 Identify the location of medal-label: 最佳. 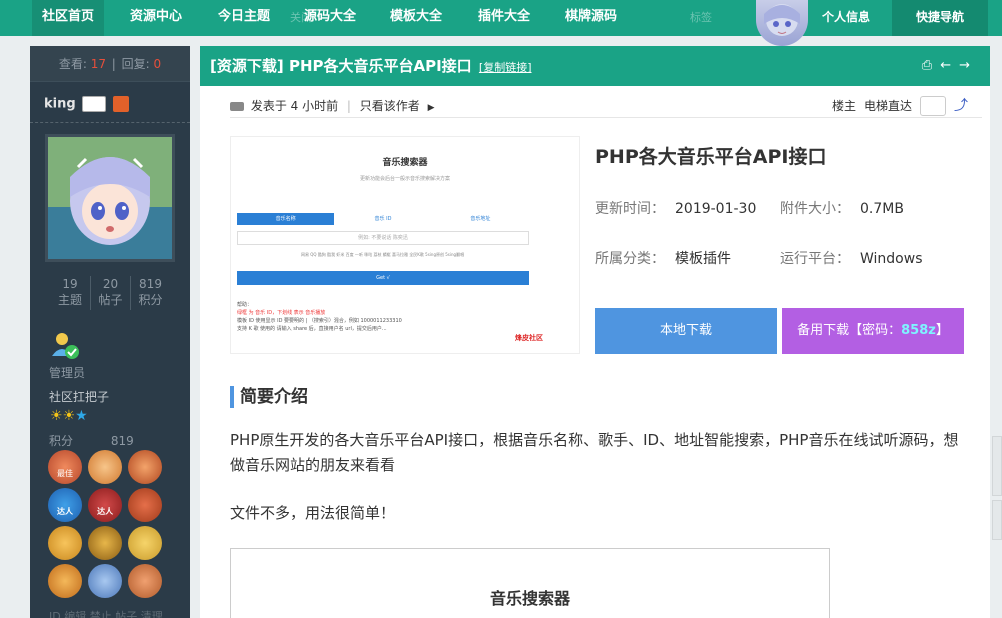
(65, 473).